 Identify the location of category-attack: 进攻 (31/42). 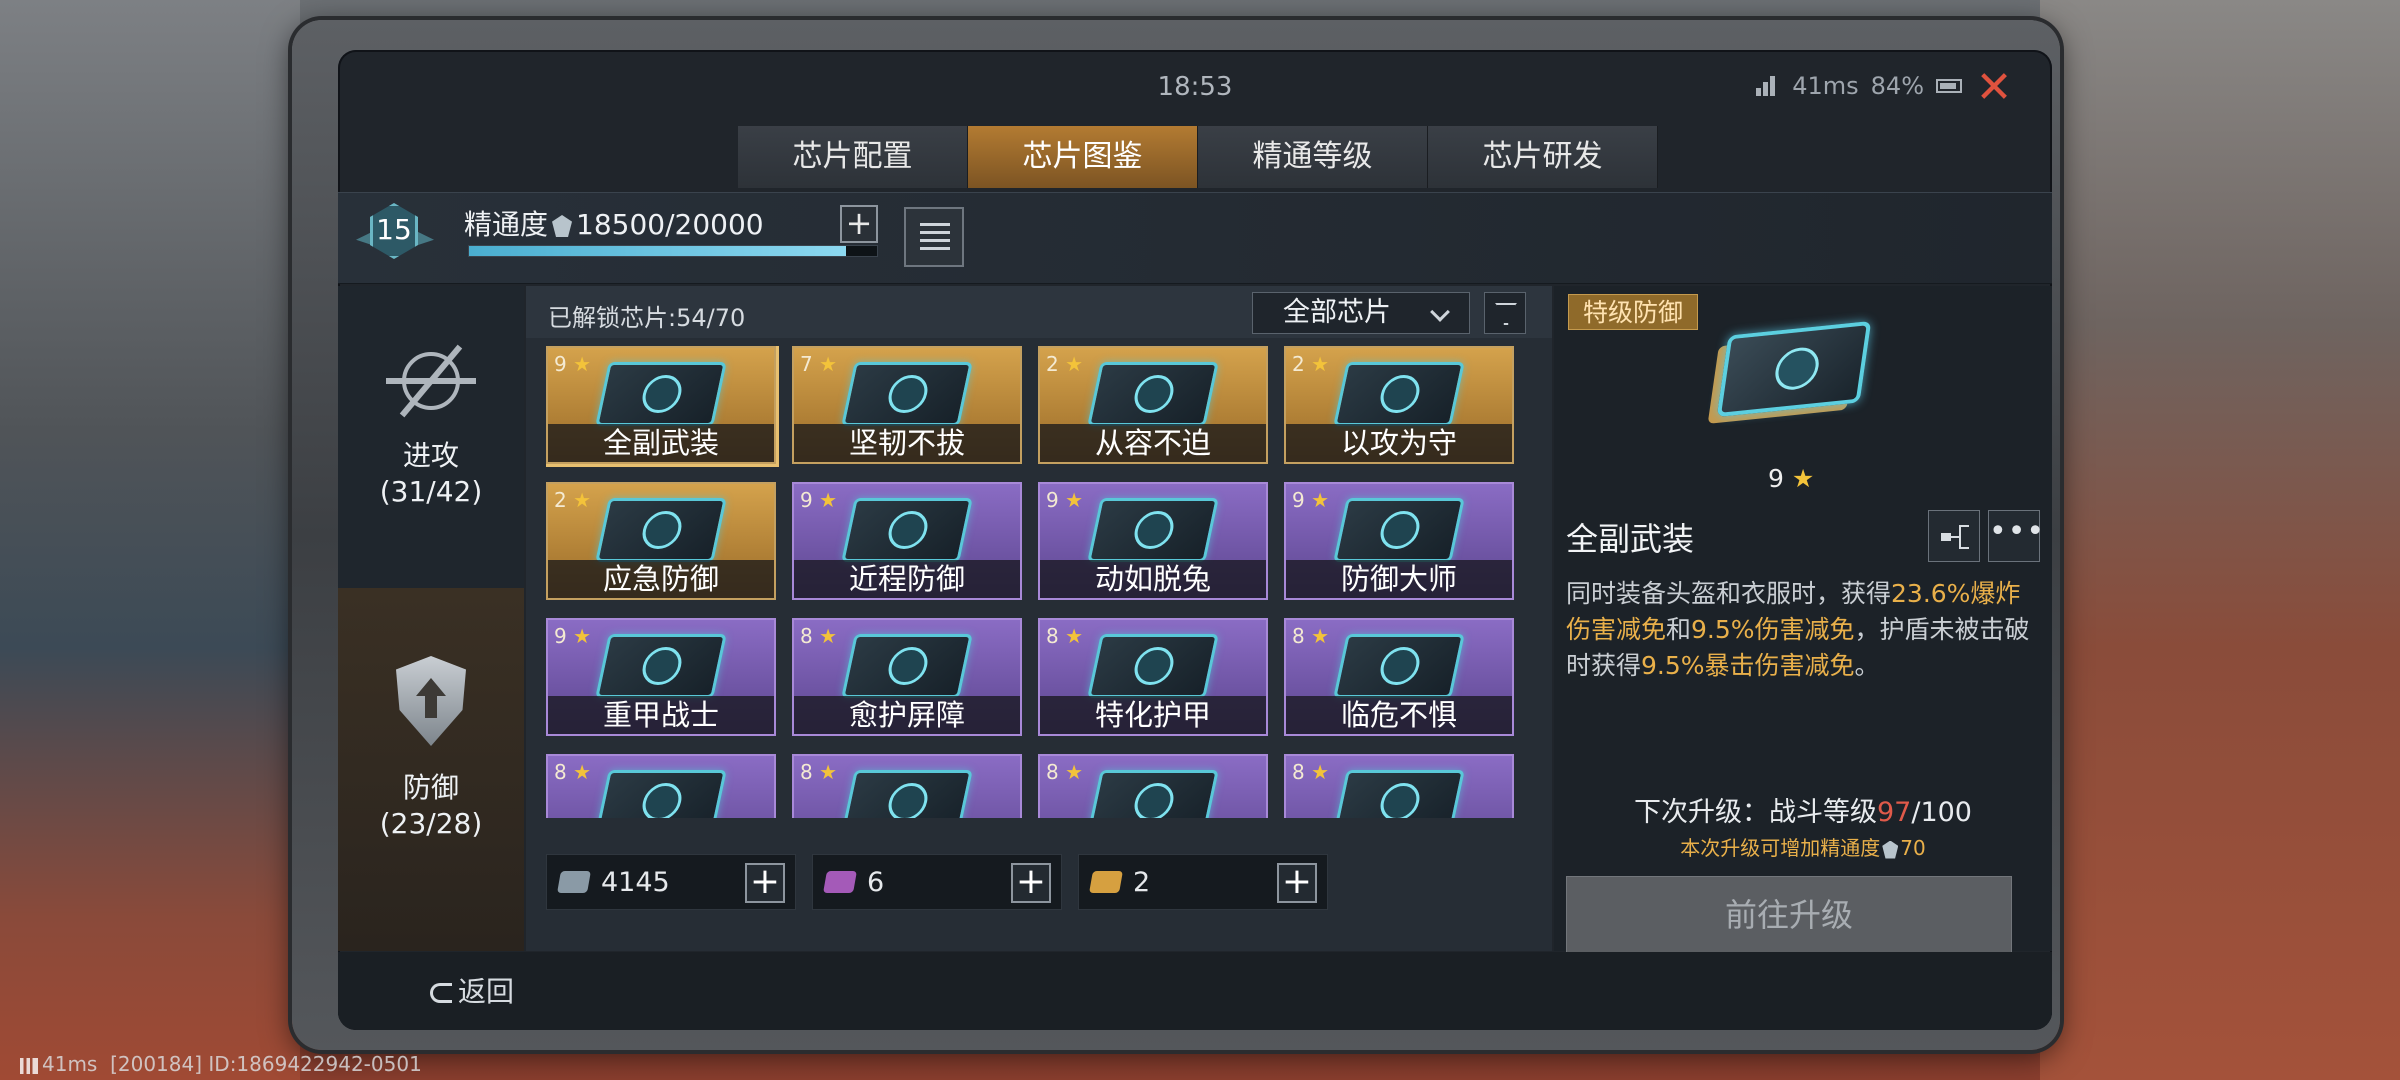
(431, 461).